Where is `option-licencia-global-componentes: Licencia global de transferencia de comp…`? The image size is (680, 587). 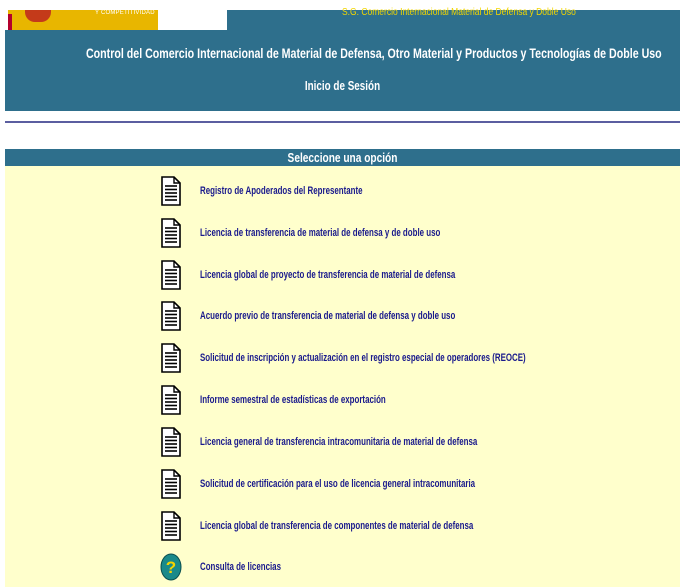
option-licencia-global-componentes: Licencia global de transferencia de comp… is located at coordinates (410, 526).